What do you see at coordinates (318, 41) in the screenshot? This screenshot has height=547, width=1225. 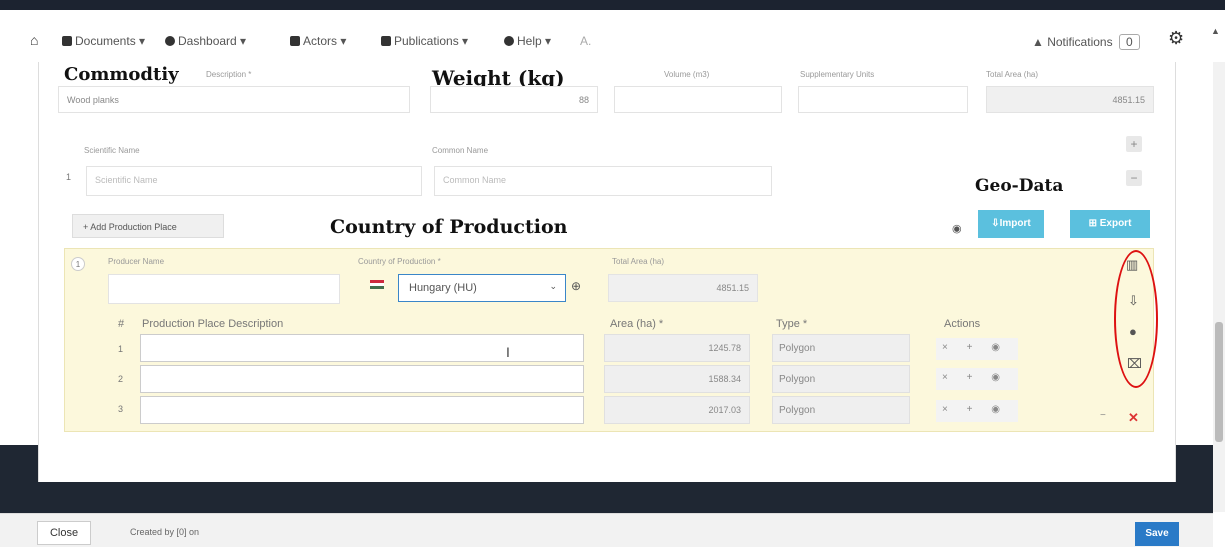 I see `nav-actors: Actors ▾` at bounding box center [318, 41].